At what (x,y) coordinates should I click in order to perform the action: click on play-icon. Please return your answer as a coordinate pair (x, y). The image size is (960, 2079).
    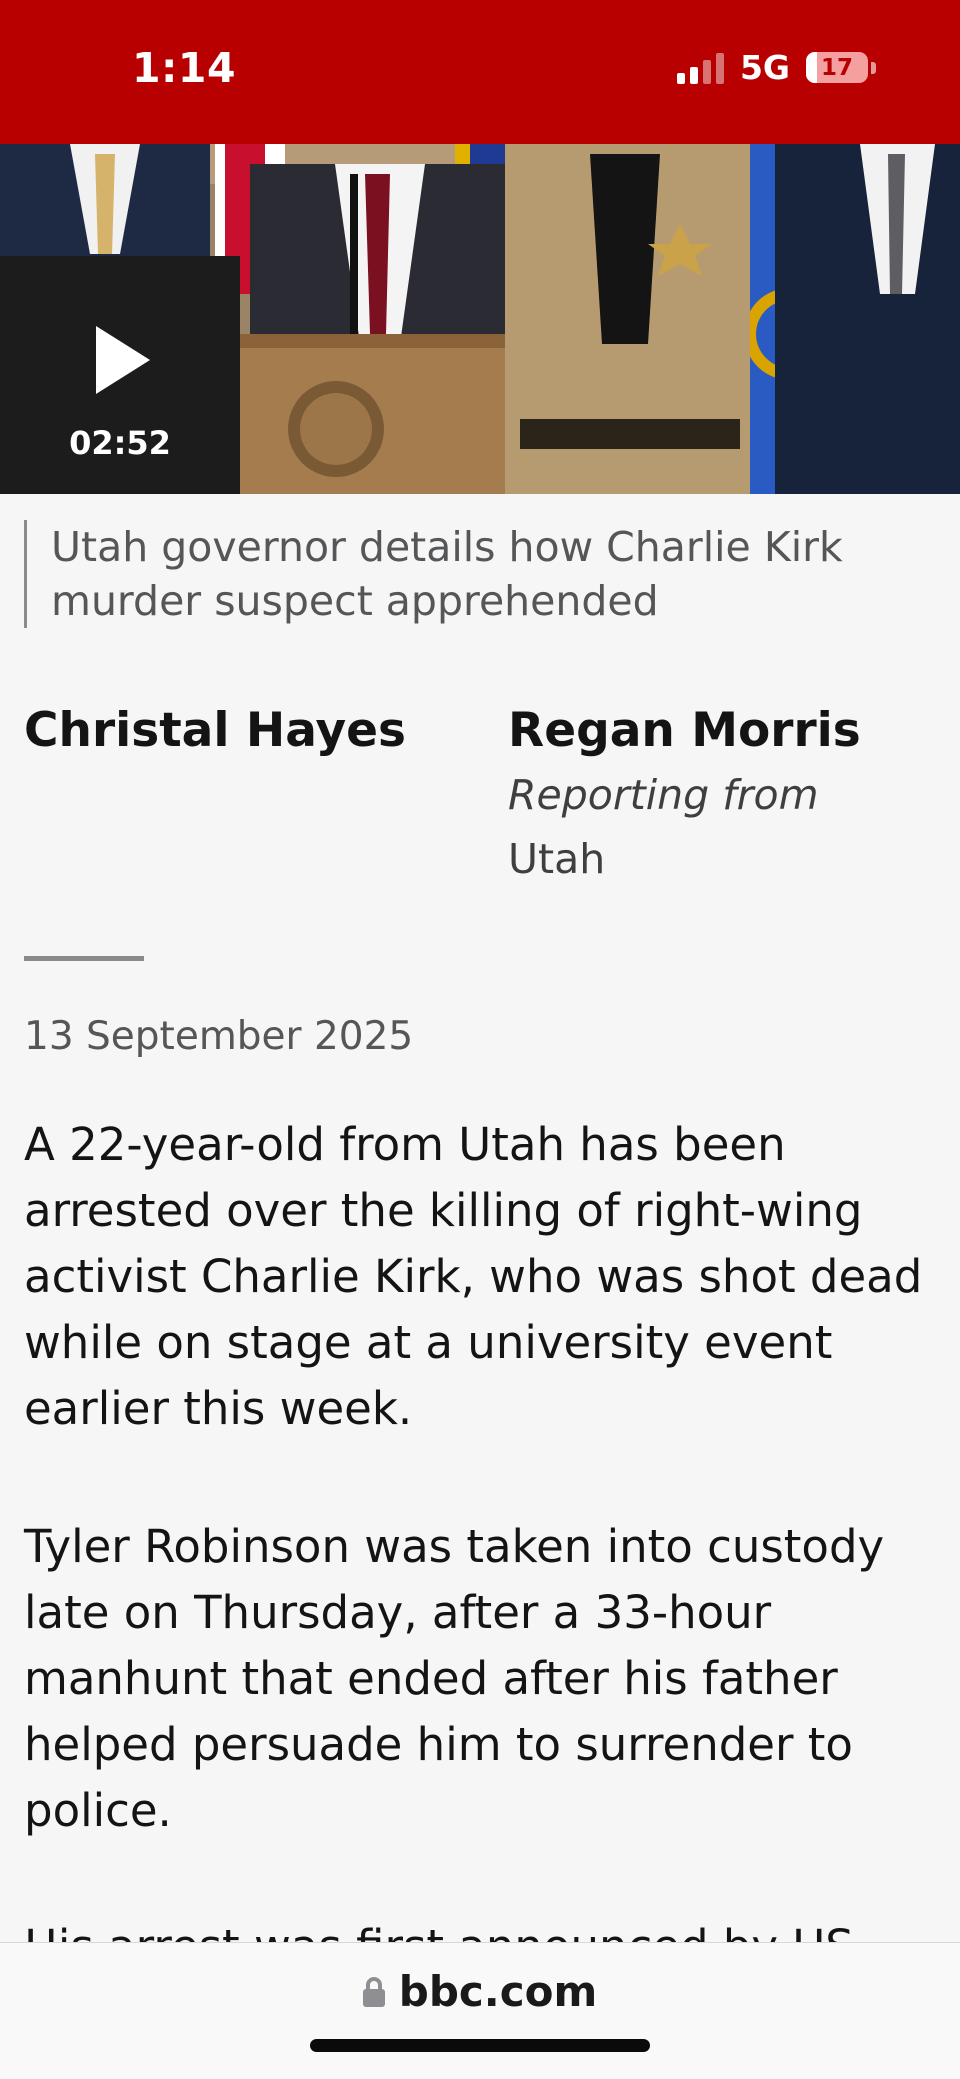
    Looking at the image, I should click on (123, 360).